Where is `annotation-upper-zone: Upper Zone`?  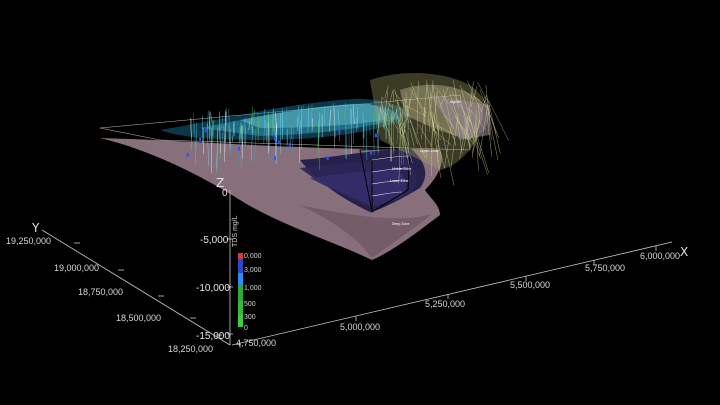
annotation-upper-zone: Upper Zone is located at coordinates (429, 151).